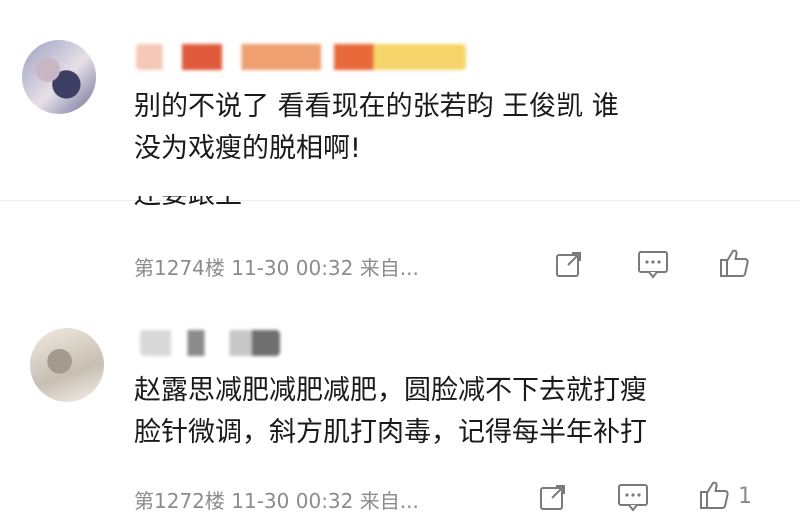 The width and height of the screenshot is (800, 528). I want to click on overlapped-text: 还要跟上, so click(284, 207).